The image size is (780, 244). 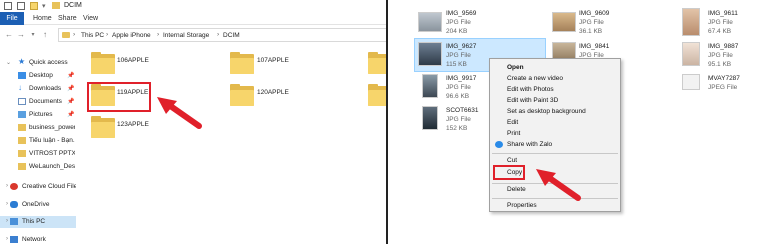 I want to click on menu-item-print: Print, so click(x=513, y=133).